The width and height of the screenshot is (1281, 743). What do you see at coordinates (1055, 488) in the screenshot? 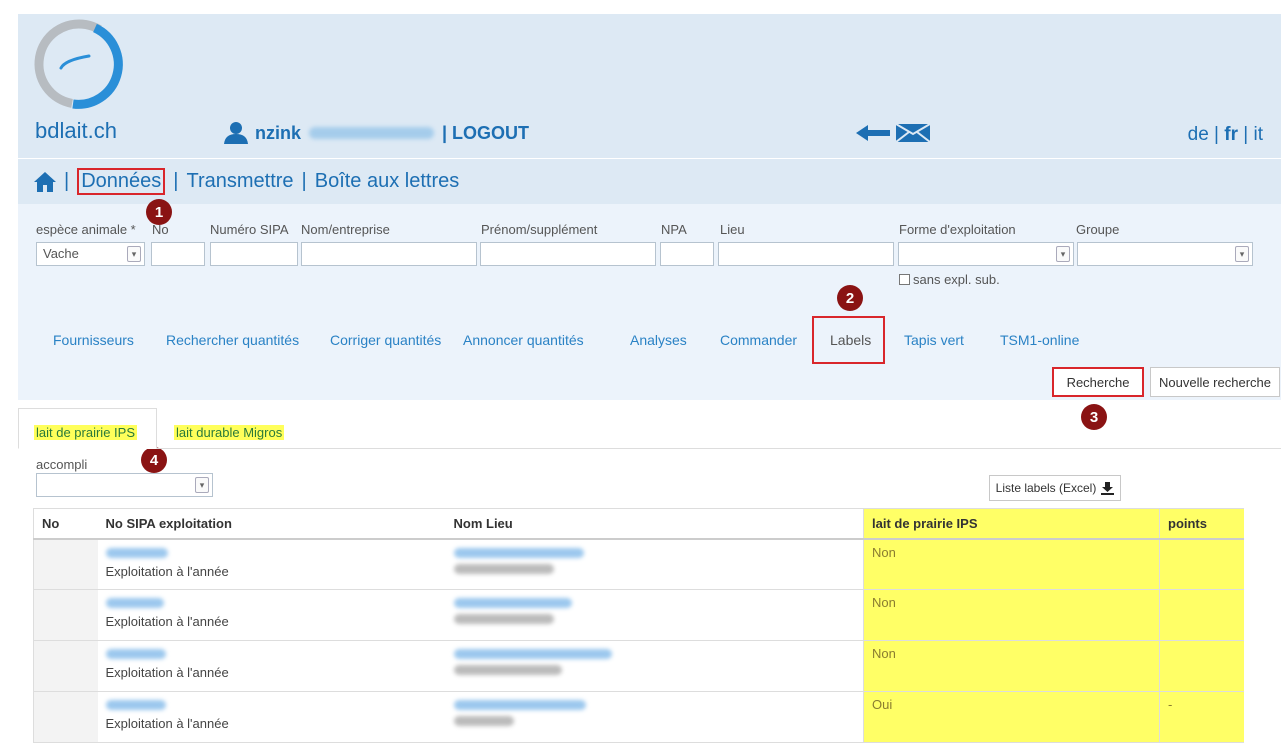
I see `excel-export-button: Liste labels (Excel)` at bounding box center [1055, 488].